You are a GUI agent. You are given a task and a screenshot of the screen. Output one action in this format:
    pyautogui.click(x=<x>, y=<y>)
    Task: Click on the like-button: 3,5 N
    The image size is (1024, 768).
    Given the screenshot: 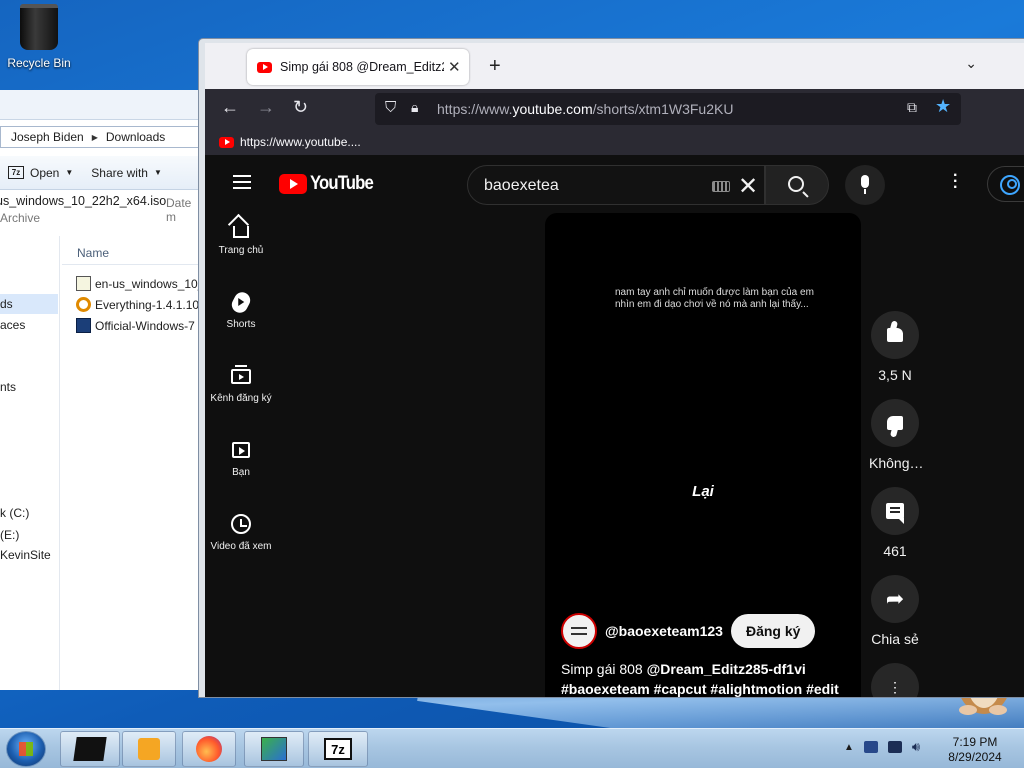 What is the action you would take?
    pyautogui.click(x=895, y=347)
    